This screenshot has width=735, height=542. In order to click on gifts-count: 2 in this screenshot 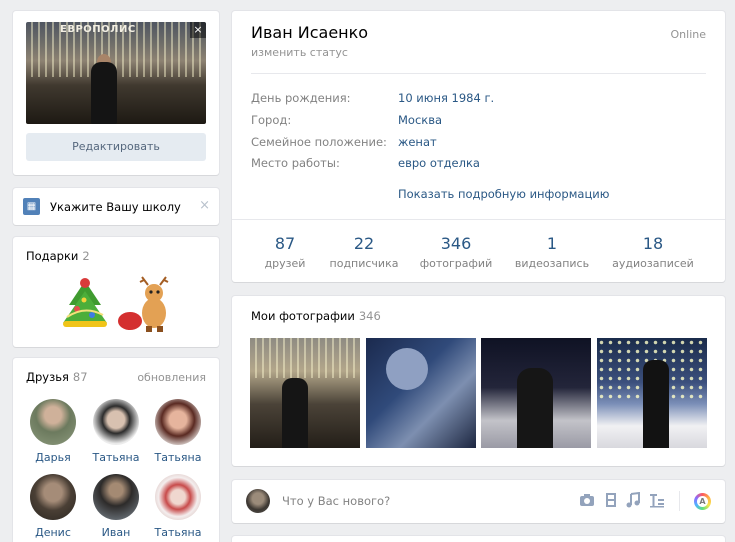, I will do `click(86, 256)`.